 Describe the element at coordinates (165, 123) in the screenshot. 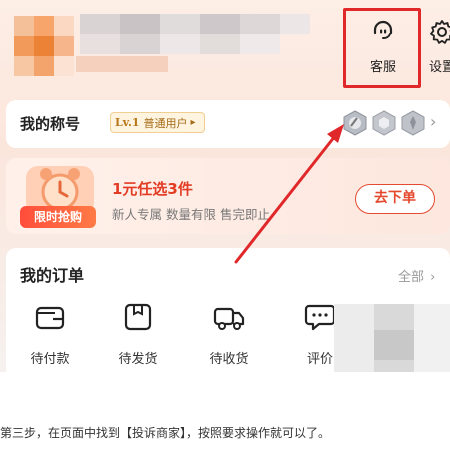

I see `level-text: 普通用户` at that location.